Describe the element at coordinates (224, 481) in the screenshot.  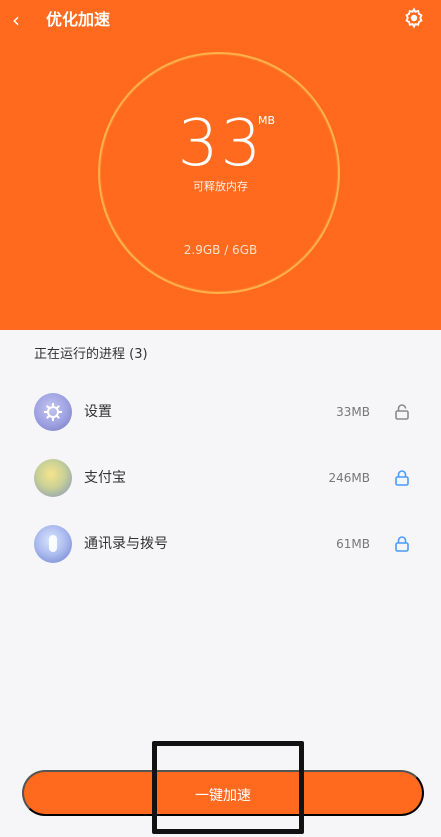
I see `process-row-alipay: 支付宝 246MB` at that location.